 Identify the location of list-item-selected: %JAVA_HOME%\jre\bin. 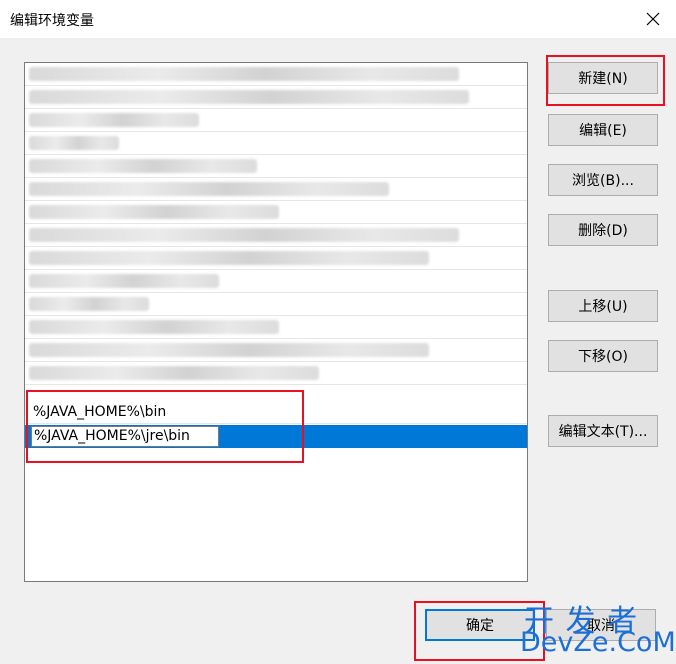
(276, 436).